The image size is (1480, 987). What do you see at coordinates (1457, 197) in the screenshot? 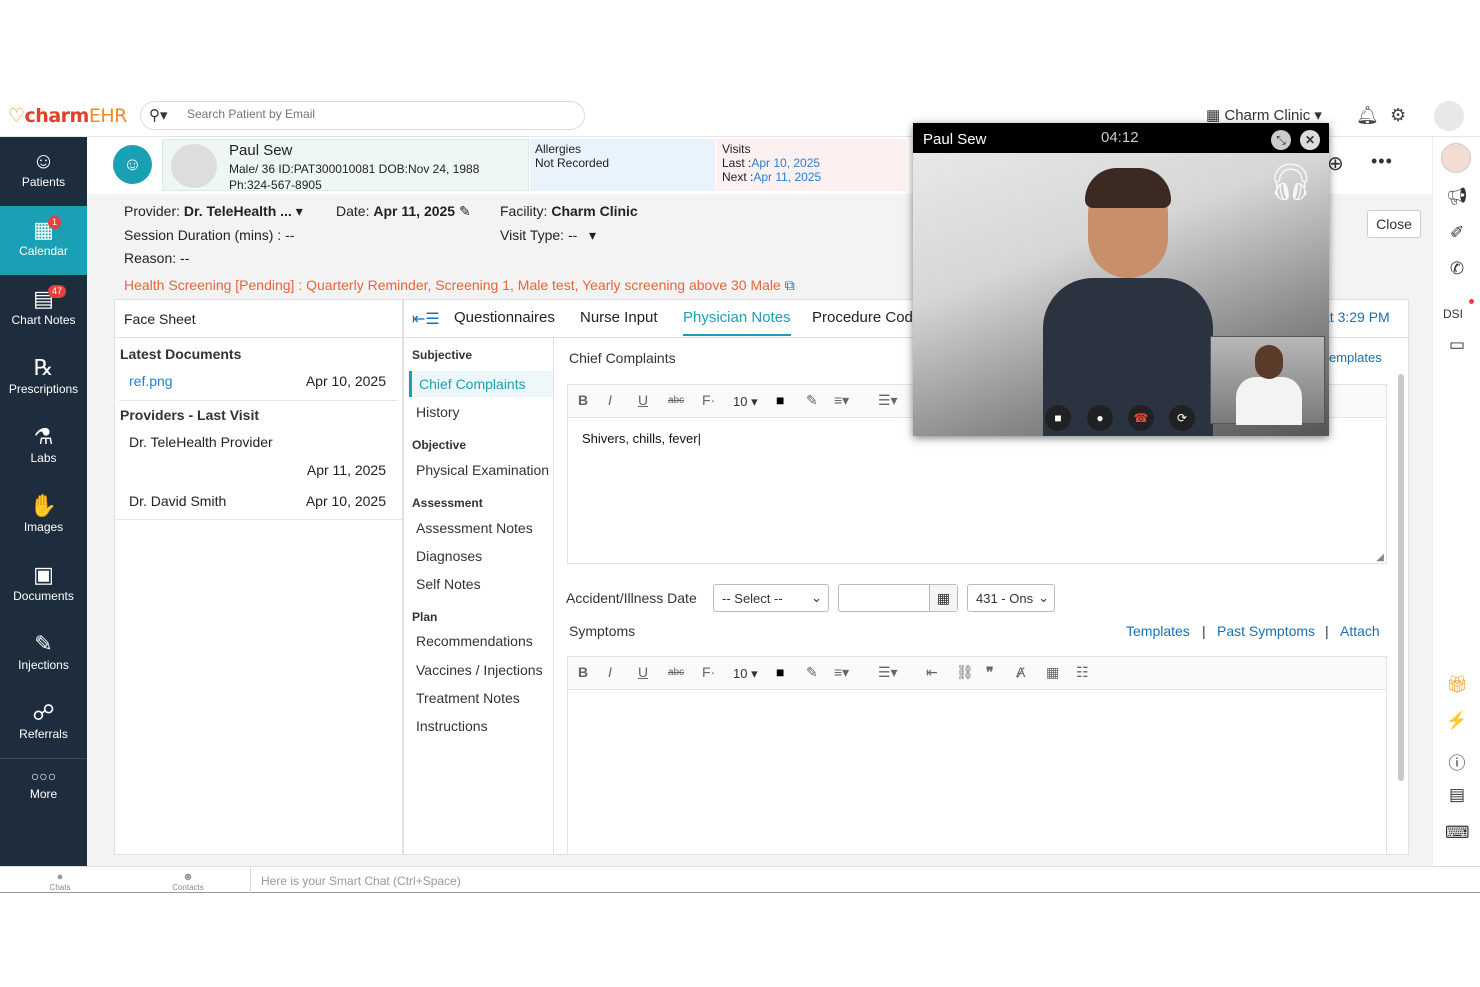
I see `announcement-icon: 📢︎` at bounding box center [1457, 197].